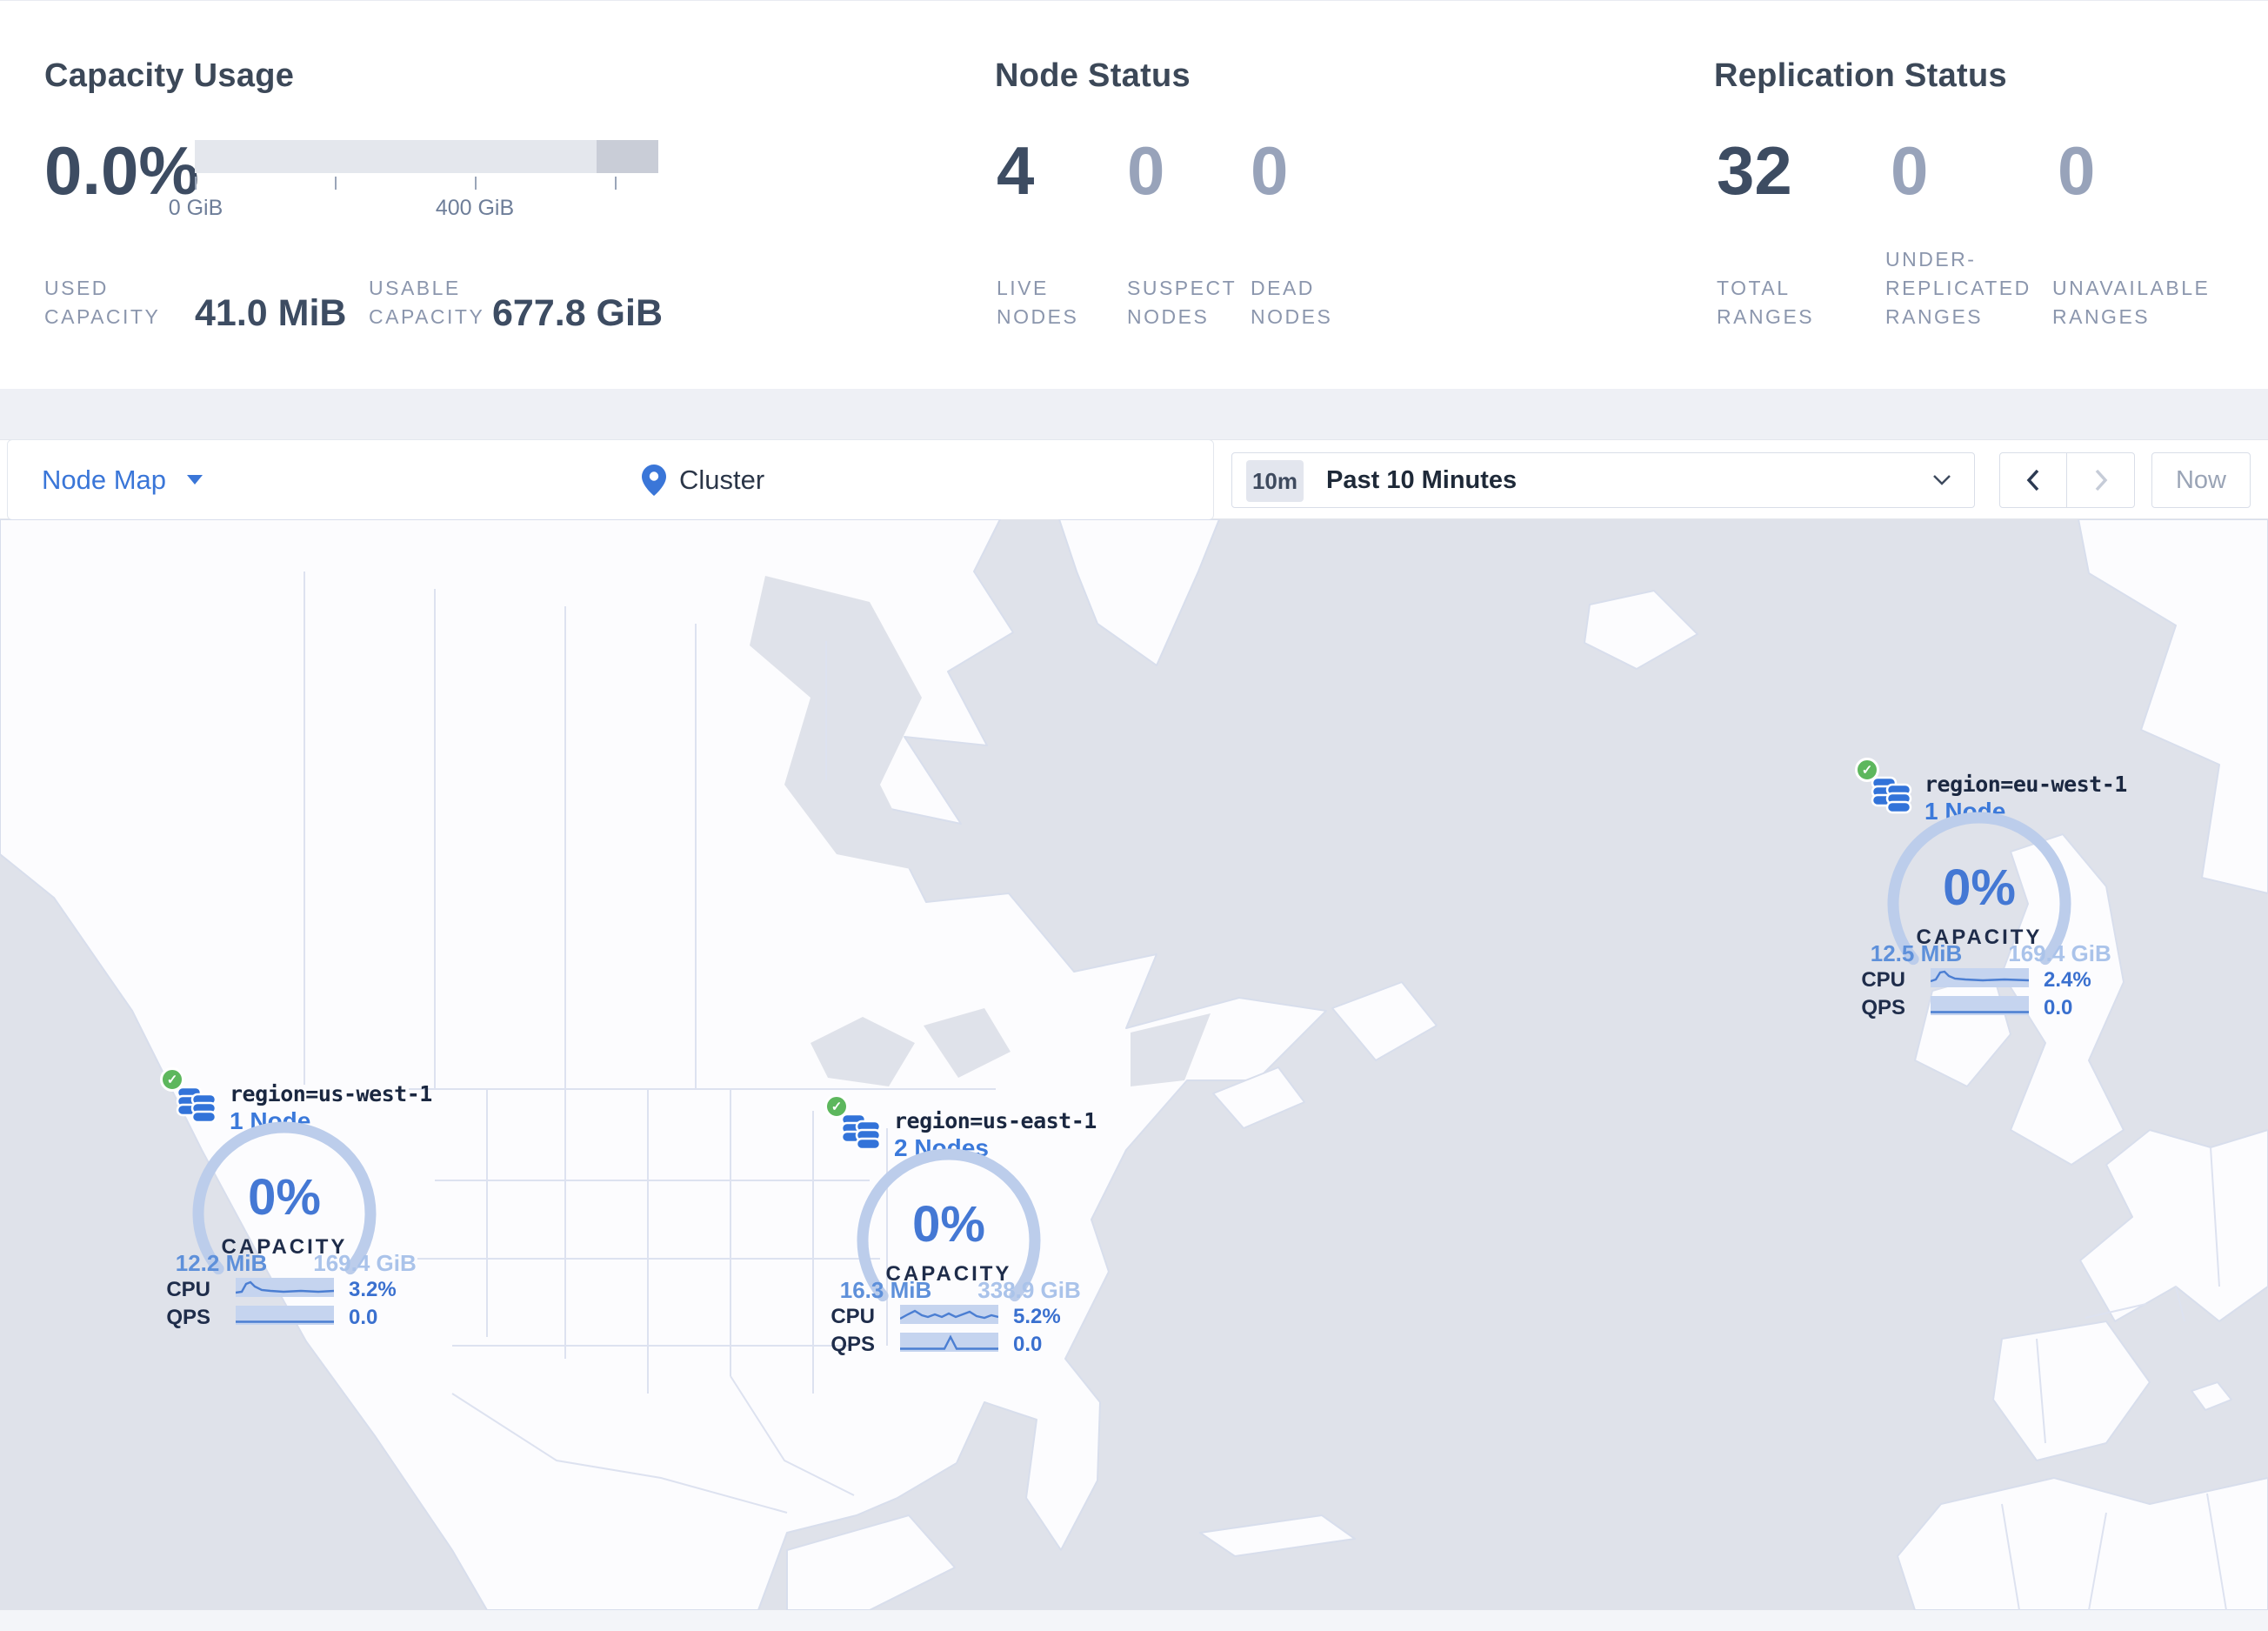 The image size is (2268, 1631). Describe the element at coordinates (1023, 288) in the screenshot. I see `label-line: LIVE` at that location.